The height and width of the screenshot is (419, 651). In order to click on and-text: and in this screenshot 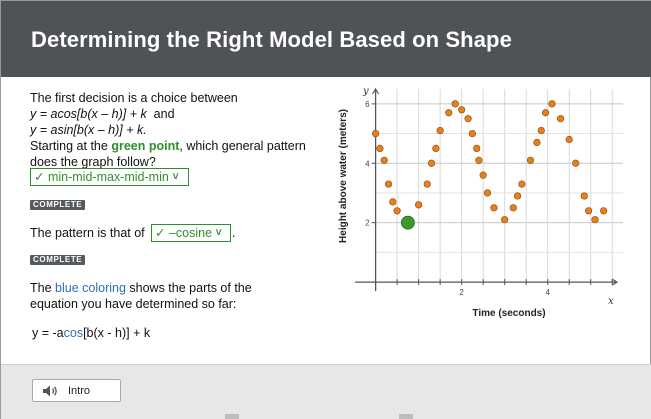, I will do `click(164, 114)`.